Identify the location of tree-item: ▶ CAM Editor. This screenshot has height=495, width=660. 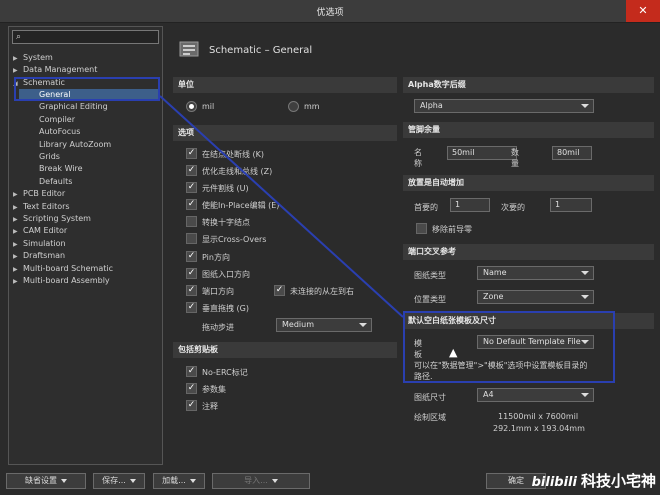
(40, 231).